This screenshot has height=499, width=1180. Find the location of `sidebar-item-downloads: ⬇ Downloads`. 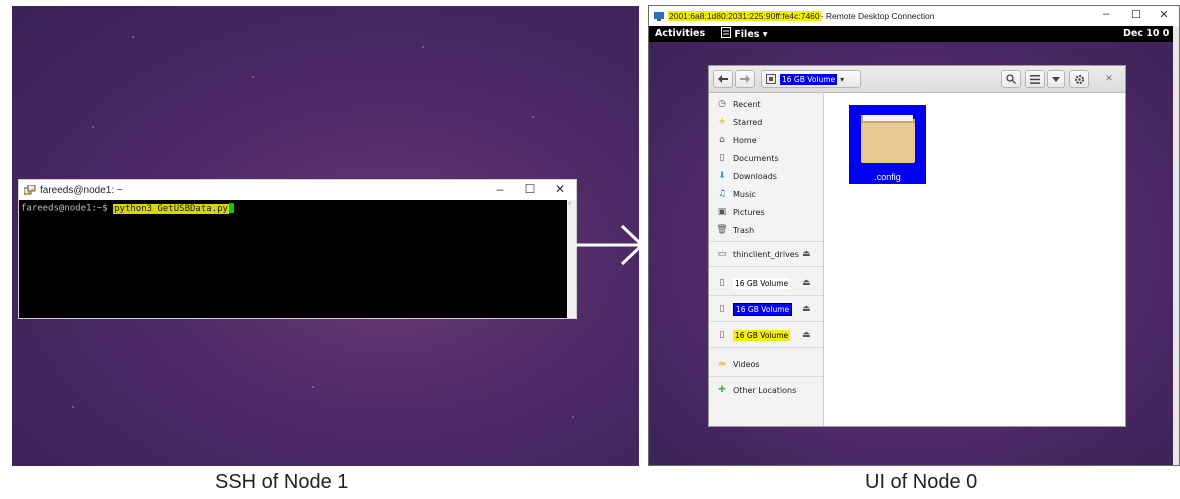

sidebar-item-downloads: ⬇ Downloads is located at coordinates (766, 176).